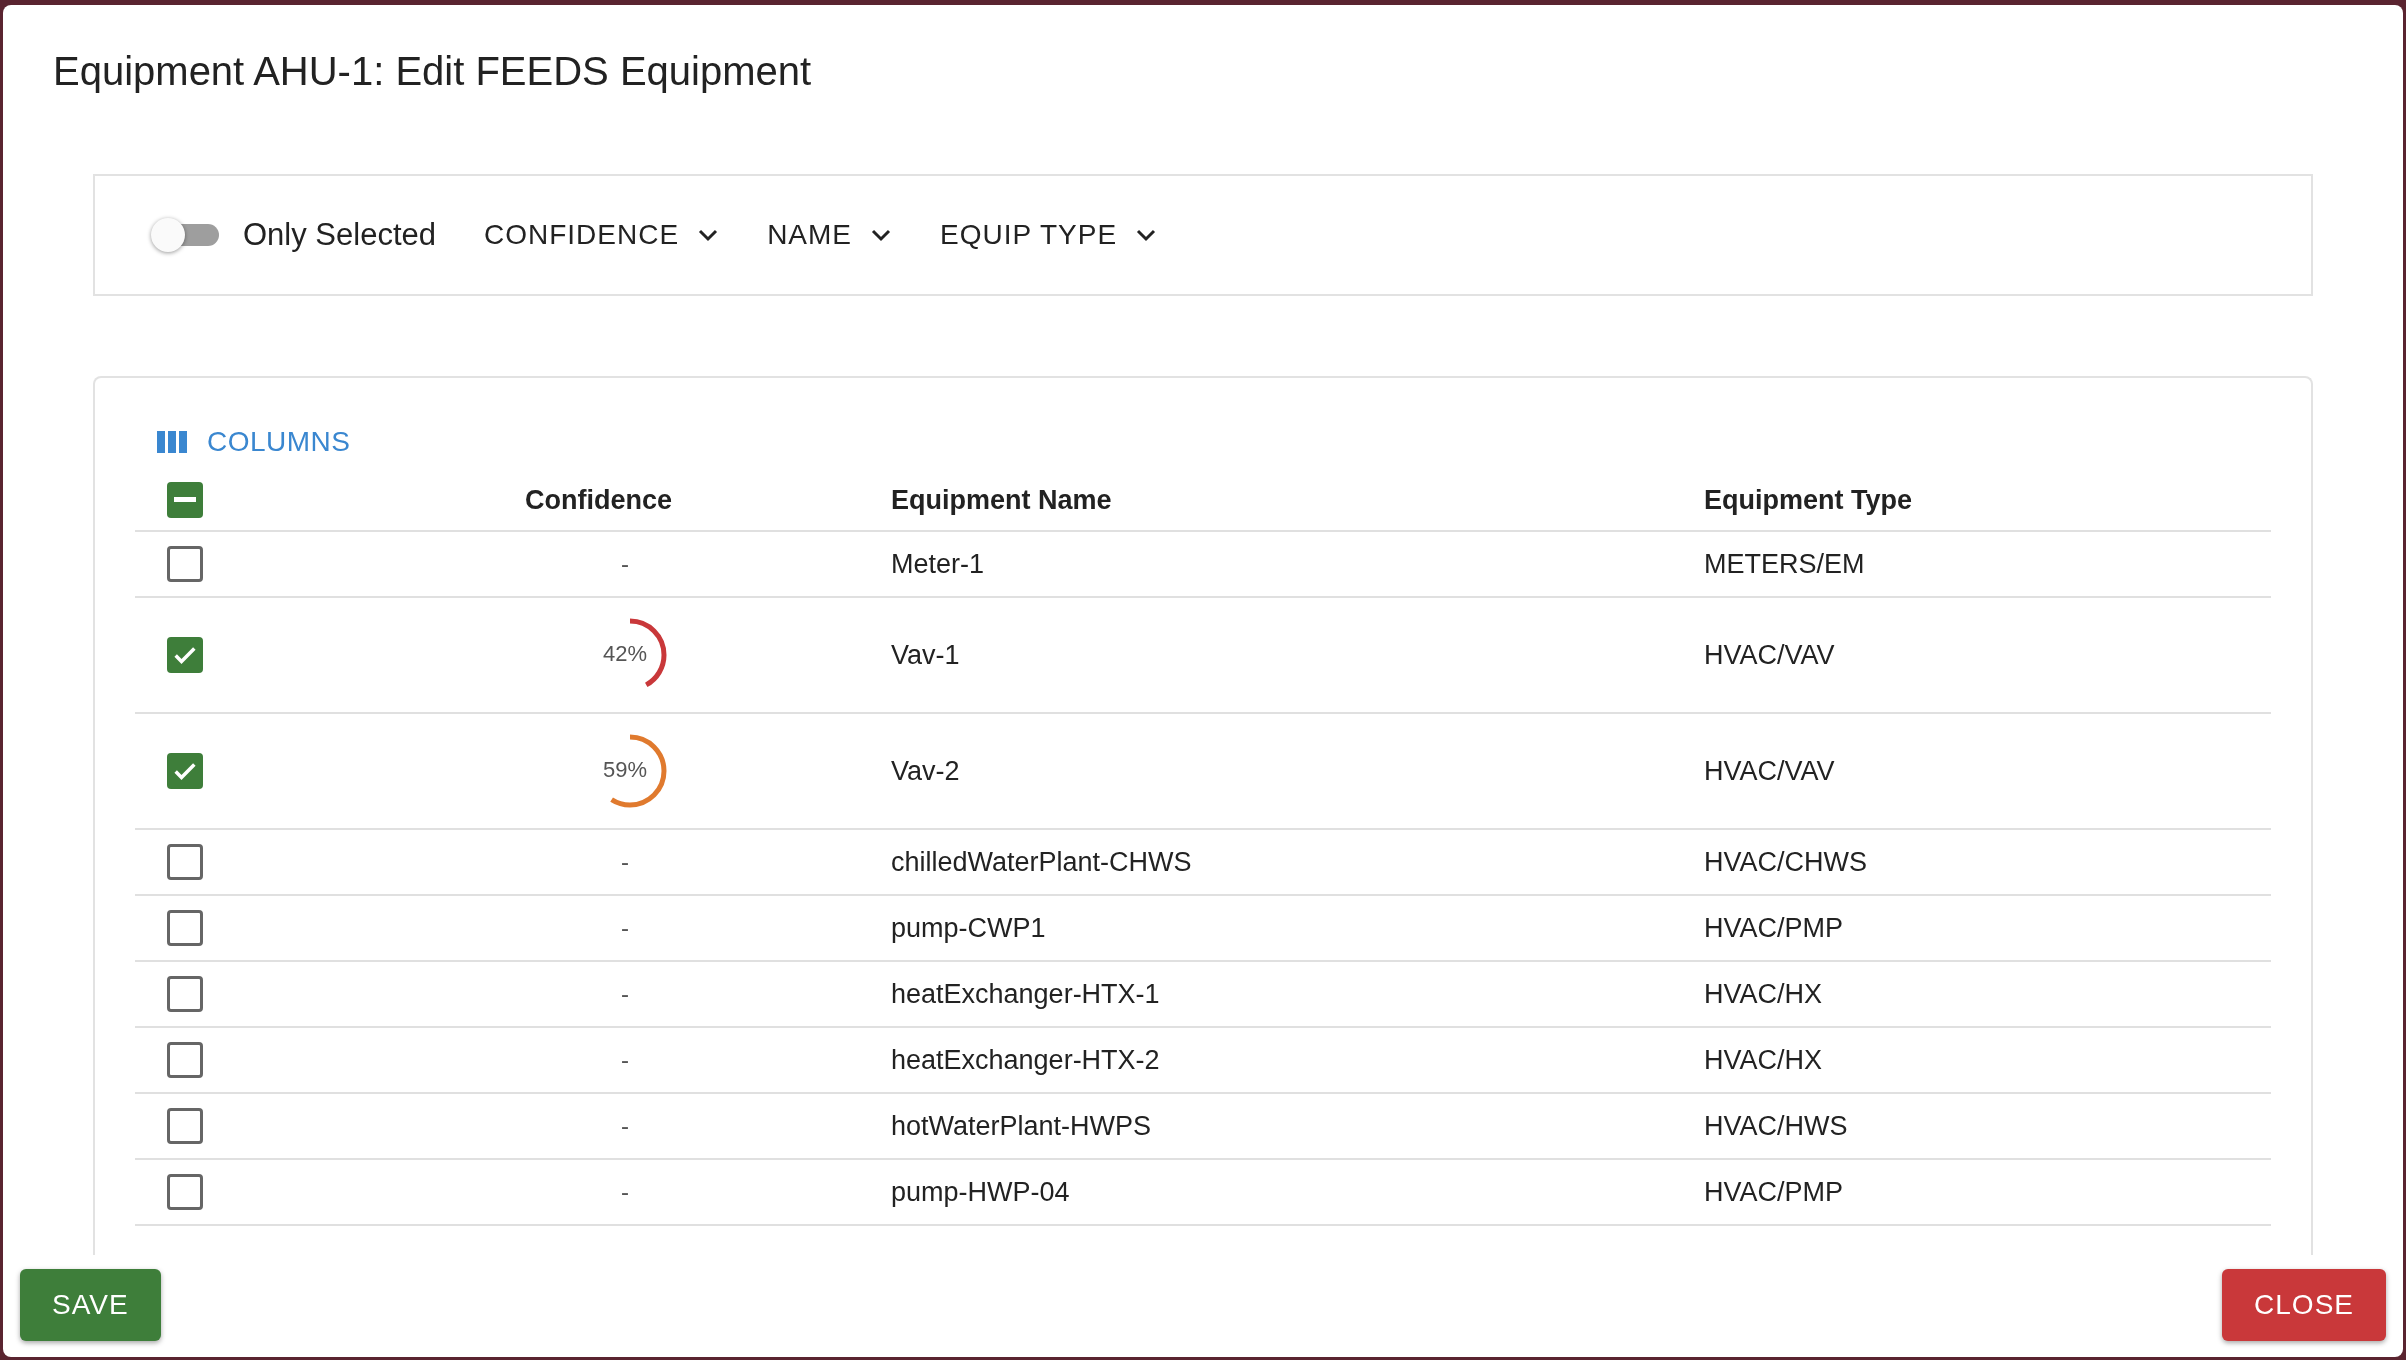 Image resolution: width=2406 pixels, height=1360 pixels. What do you see at coordinates (1776, 1126) in the screenshot?
I see `equipment-type-cell-text: HVAC/HWS` at bounding box center [1776, 1126].